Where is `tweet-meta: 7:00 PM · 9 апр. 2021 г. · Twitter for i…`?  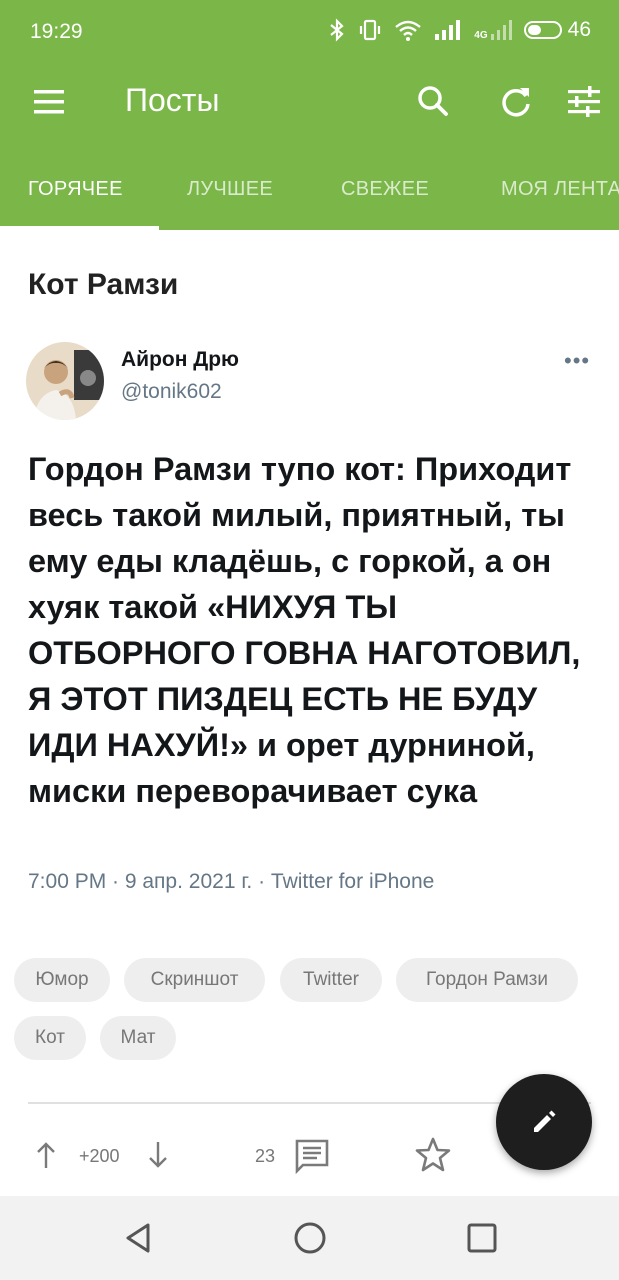
tweet-meta: 7:00 PM · 9 апр. 2021 г. · Twitter for i… is located at coordinates (231, 881).